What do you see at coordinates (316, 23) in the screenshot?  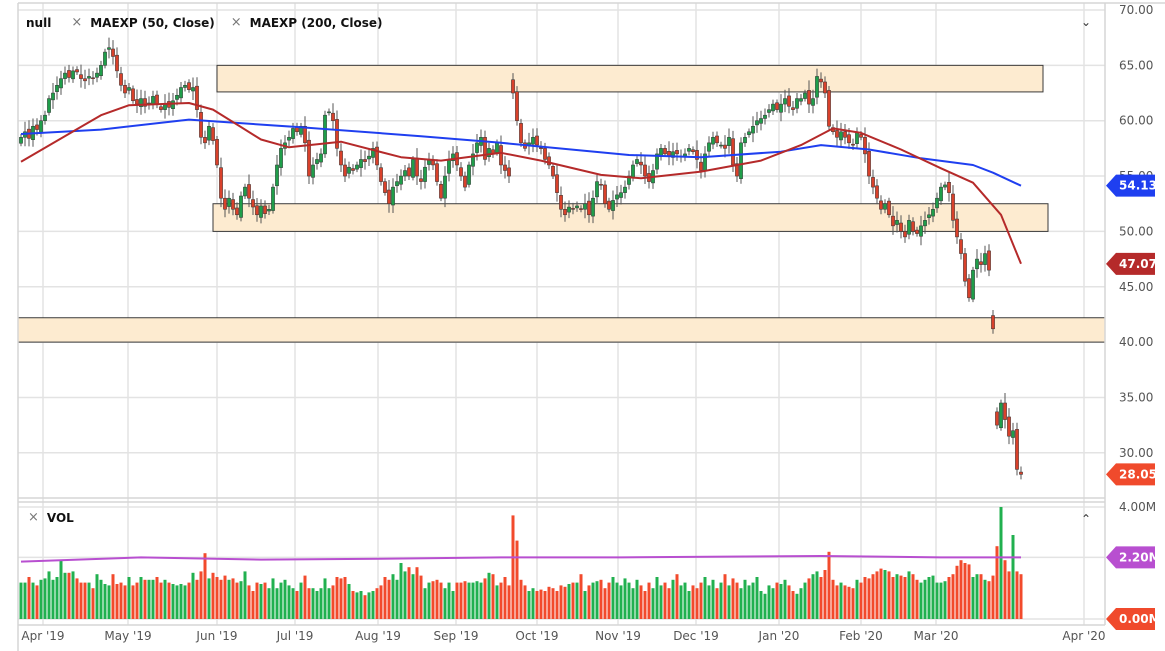 I see `ma200-legend-label: MAEXP (200, Close)` at bounding box center [316, 23].